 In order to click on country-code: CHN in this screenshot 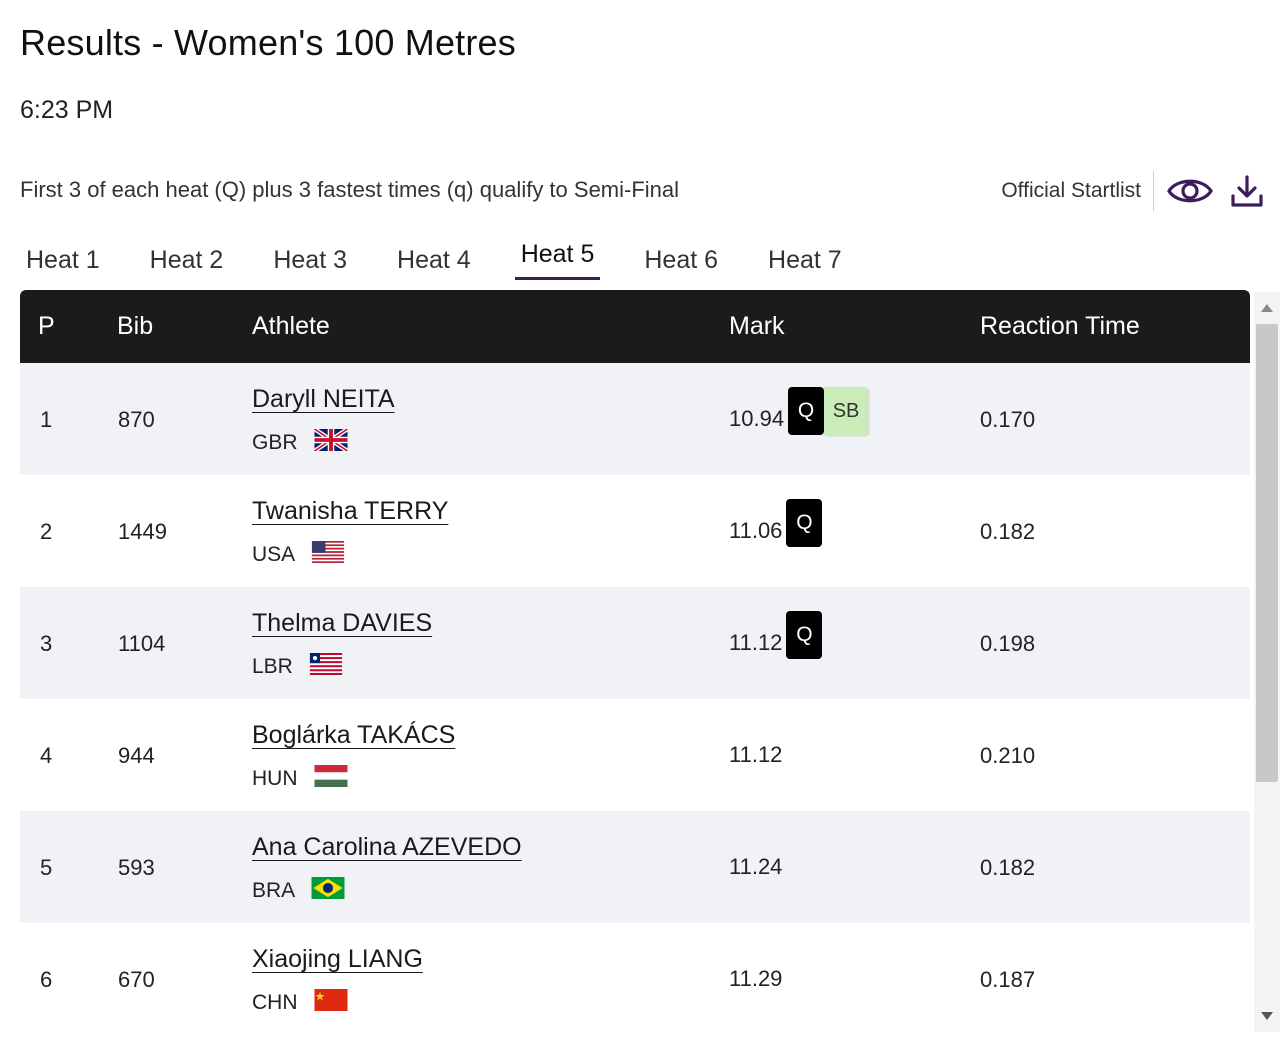, I will do `click(275, 1002)`.